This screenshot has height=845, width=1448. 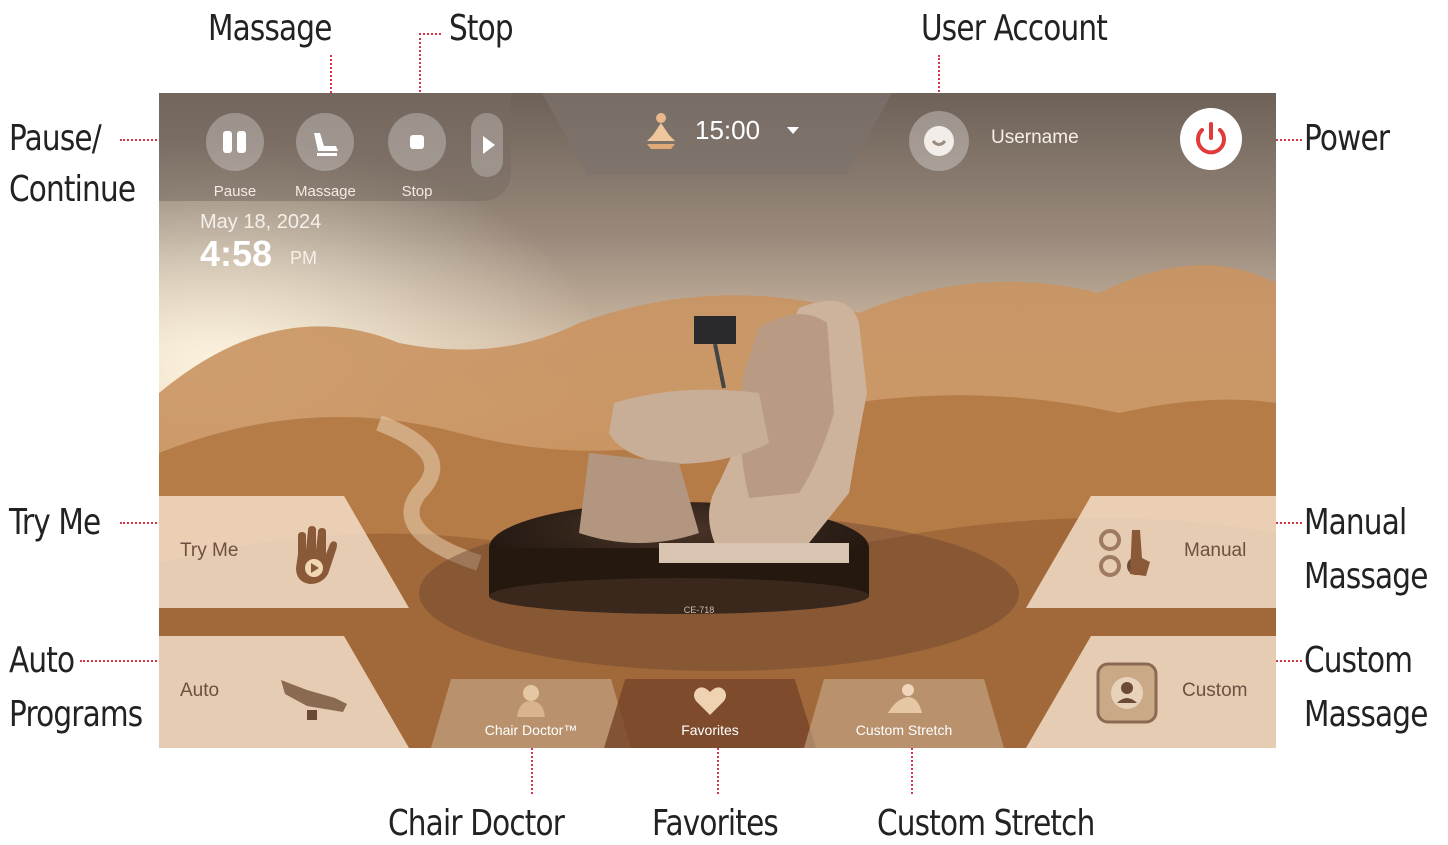 I want to click on timer-value: 15:00, so click(x=728, y=130).